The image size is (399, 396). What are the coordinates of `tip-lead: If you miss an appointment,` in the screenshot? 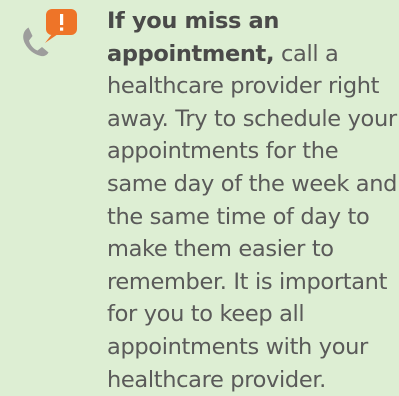 It's located at (193, 37).